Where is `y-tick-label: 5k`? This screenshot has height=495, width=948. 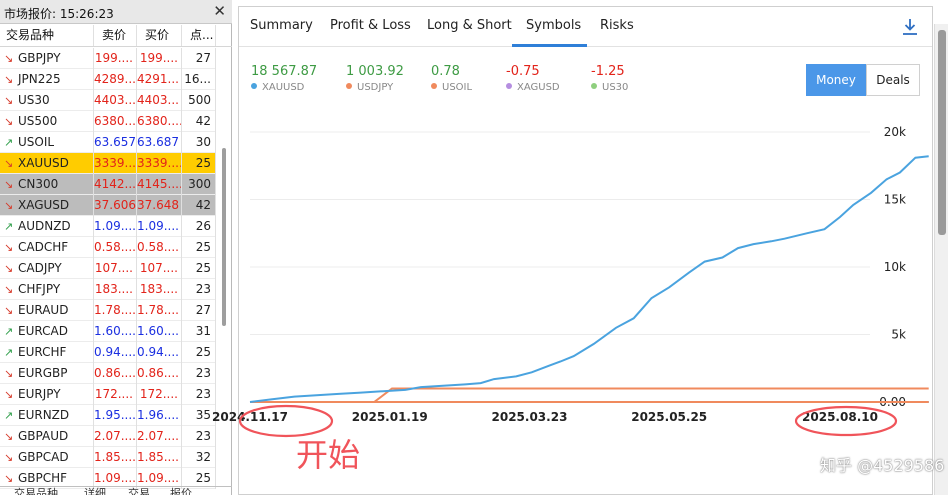
y-tick-label: 5k is located at coordinates (898, 335).